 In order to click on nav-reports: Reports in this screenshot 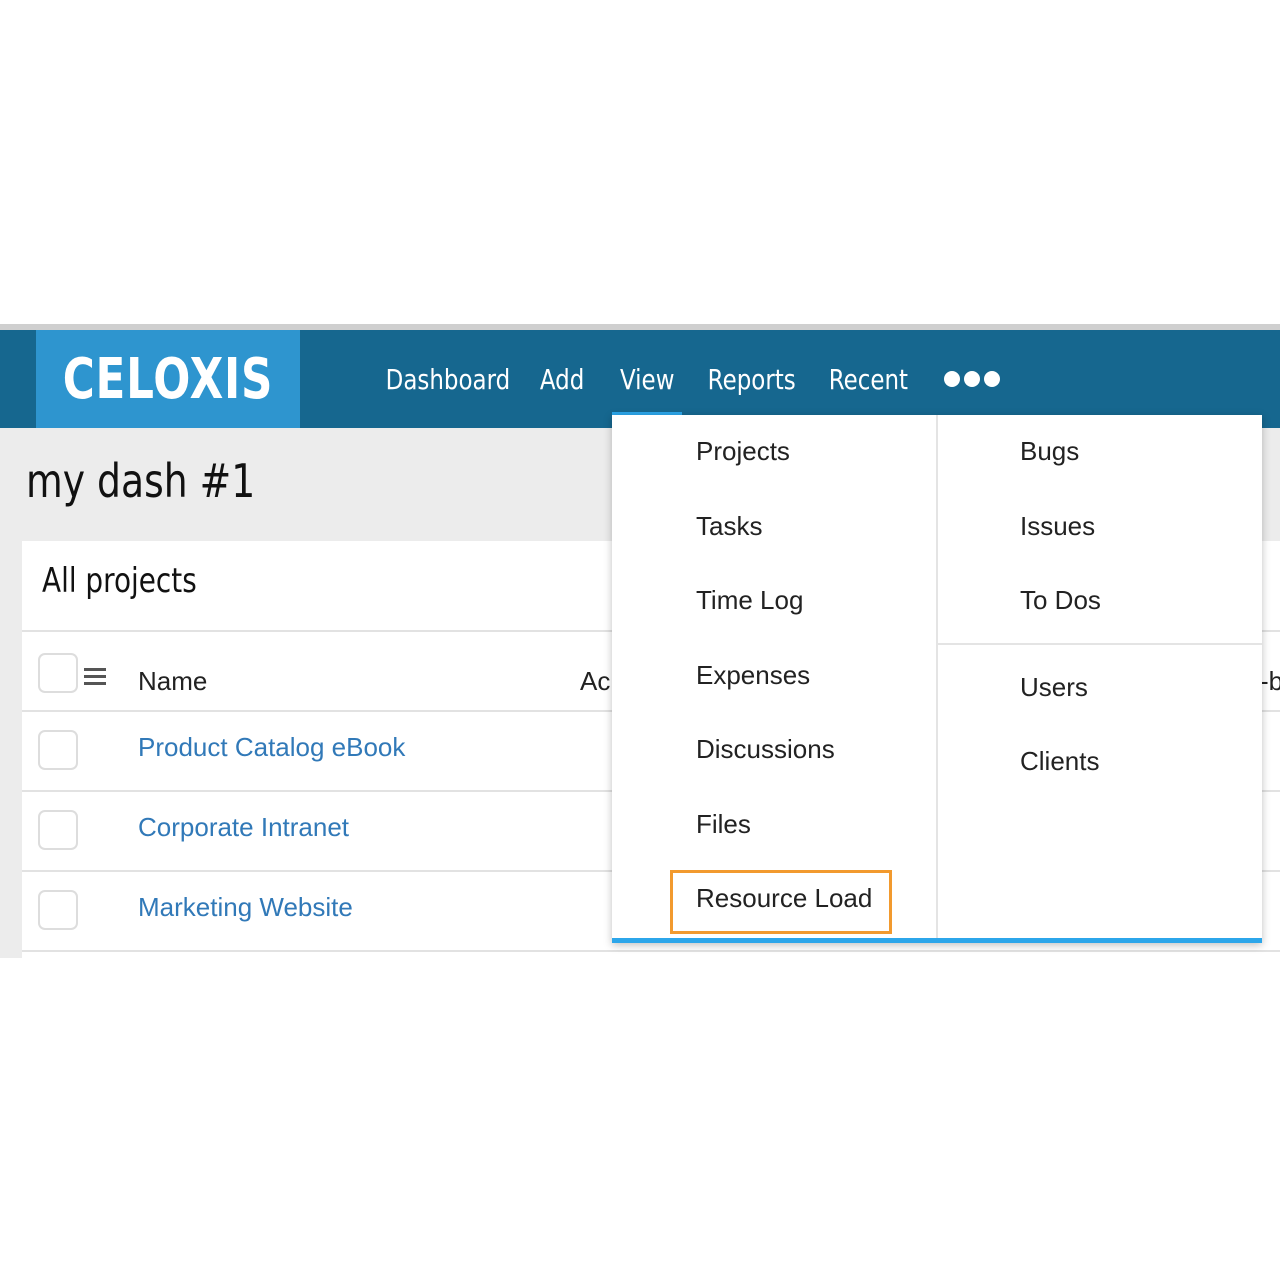, I will do `click(752, 379)`.